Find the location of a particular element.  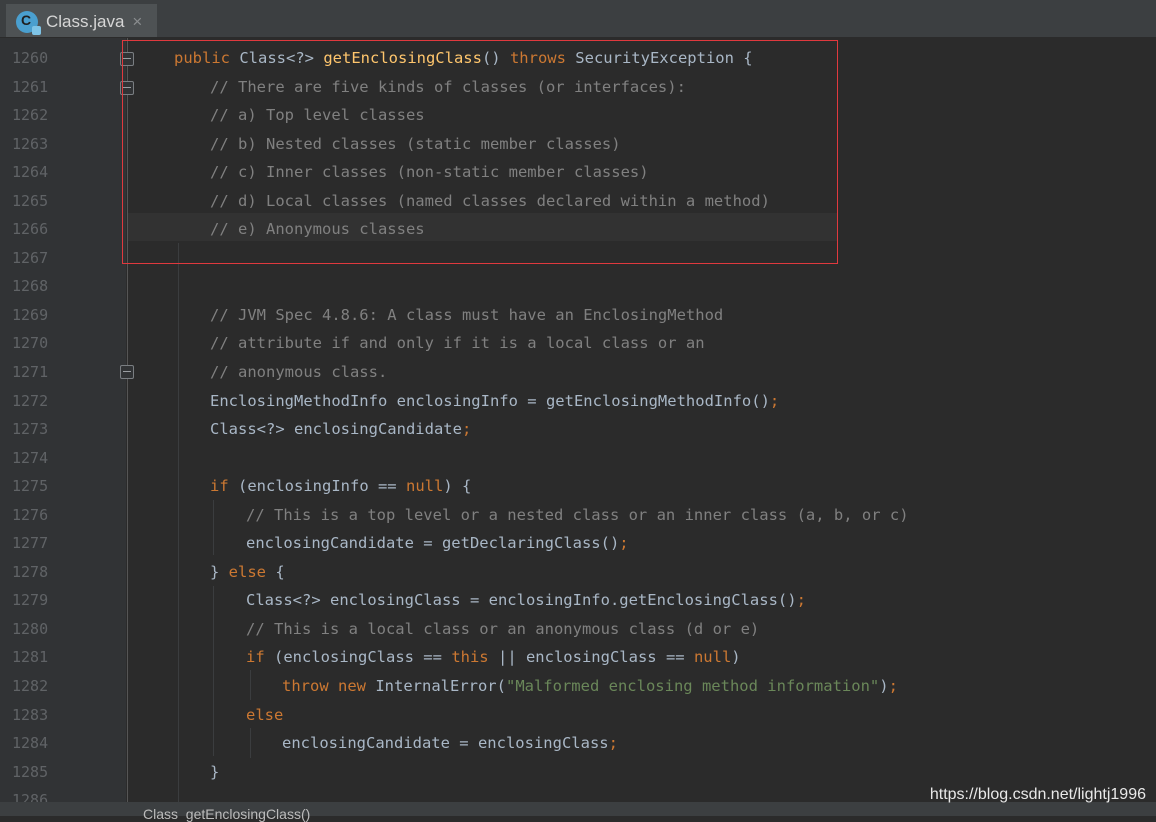

line-number: 1283 is located at coordinates (30, 714).